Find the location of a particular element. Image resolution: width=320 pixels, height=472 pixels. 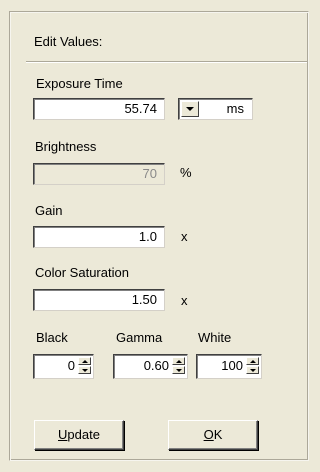

group-title: Edit Values: is located at coordinates (68, 41).